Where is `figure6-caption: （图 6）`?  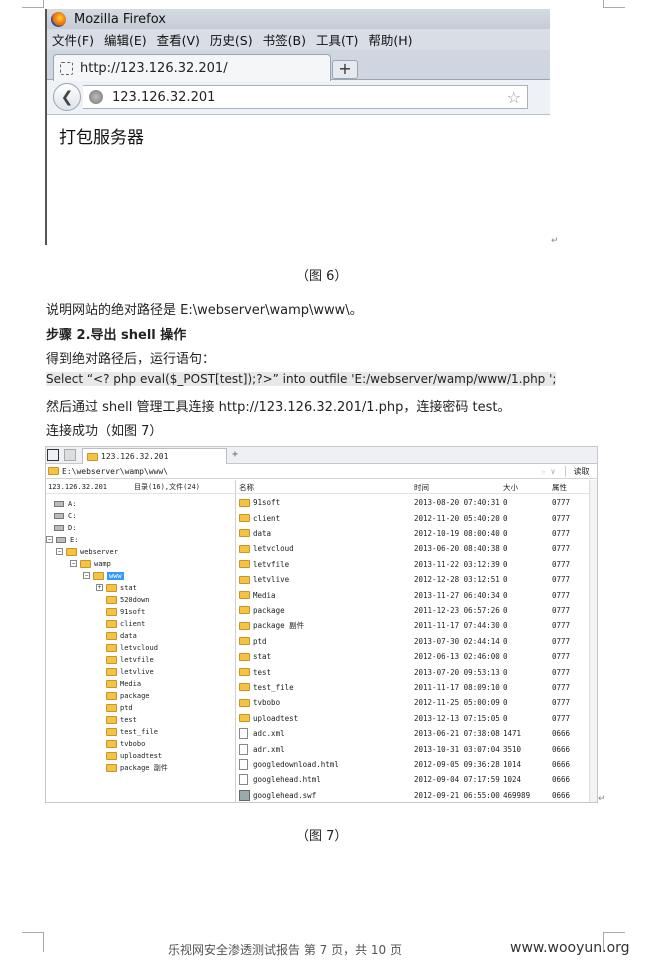
figure6-caption: （图 6） is located at coordinates (322, 276).